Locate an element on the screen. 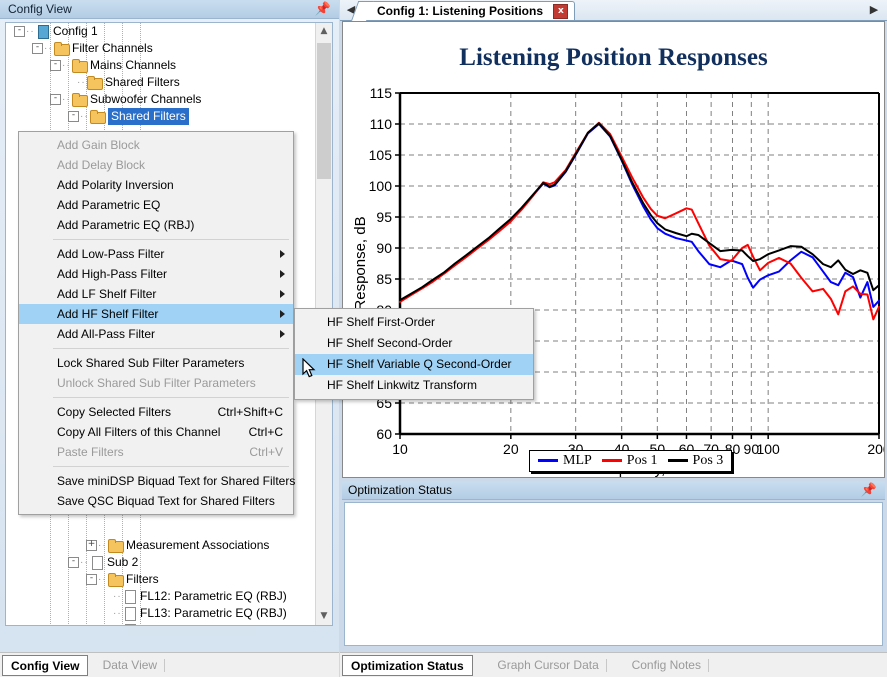 This screenshot has height=677, width=887. bottom-tab-label: Data View is located at coordinates (130, 665).